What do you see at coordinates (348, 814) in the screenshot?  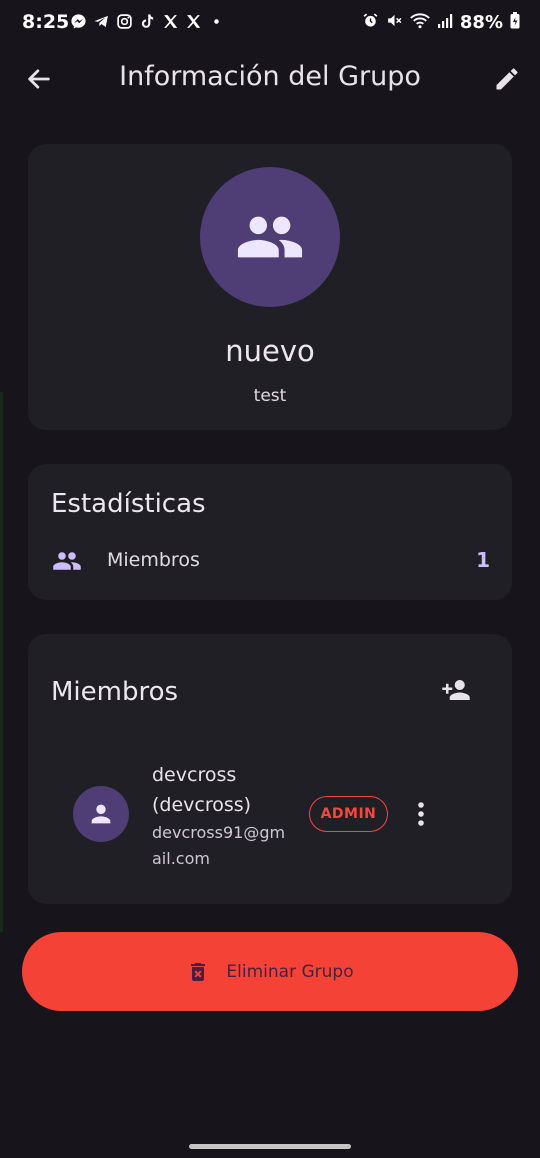 I see `role-badge: ADMIN` at bounding box center [348, 814].